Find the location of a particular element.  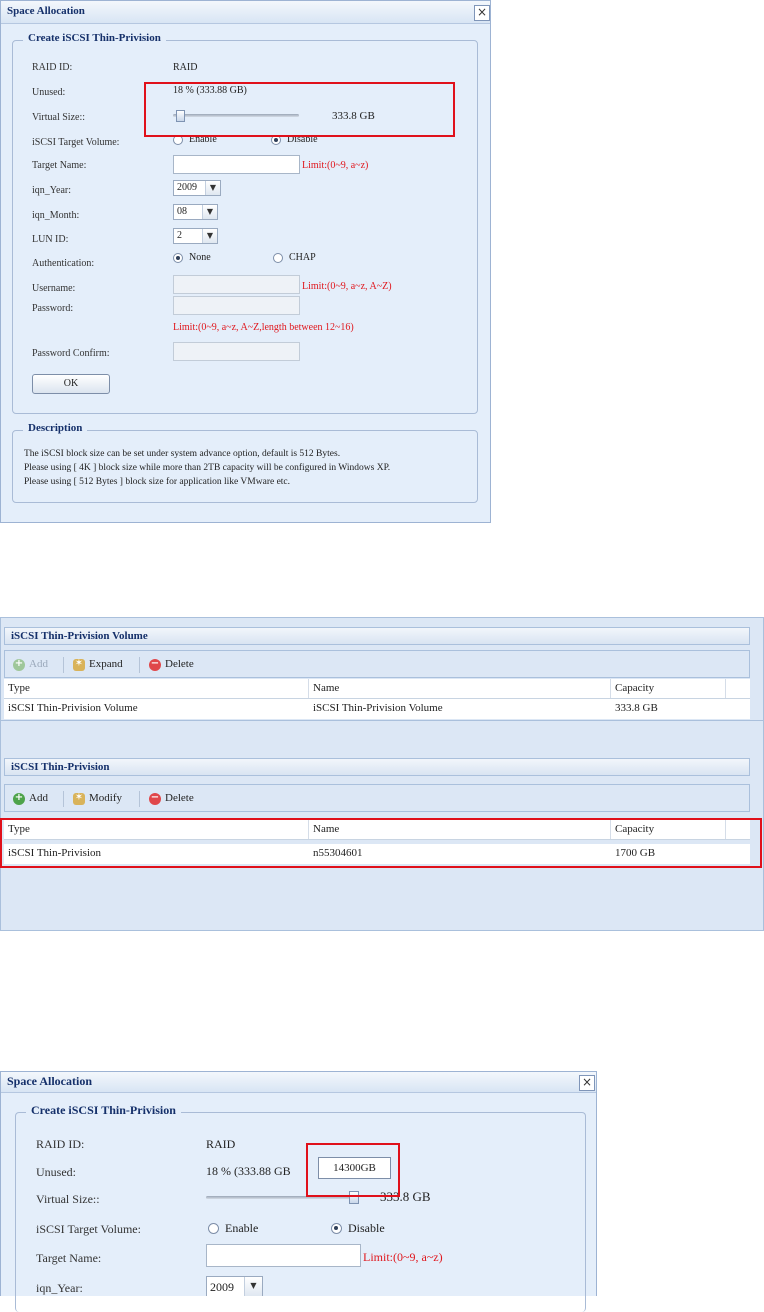

row-name: iSCSI Thin-Privision Volume is located at coordinates (378, 708).